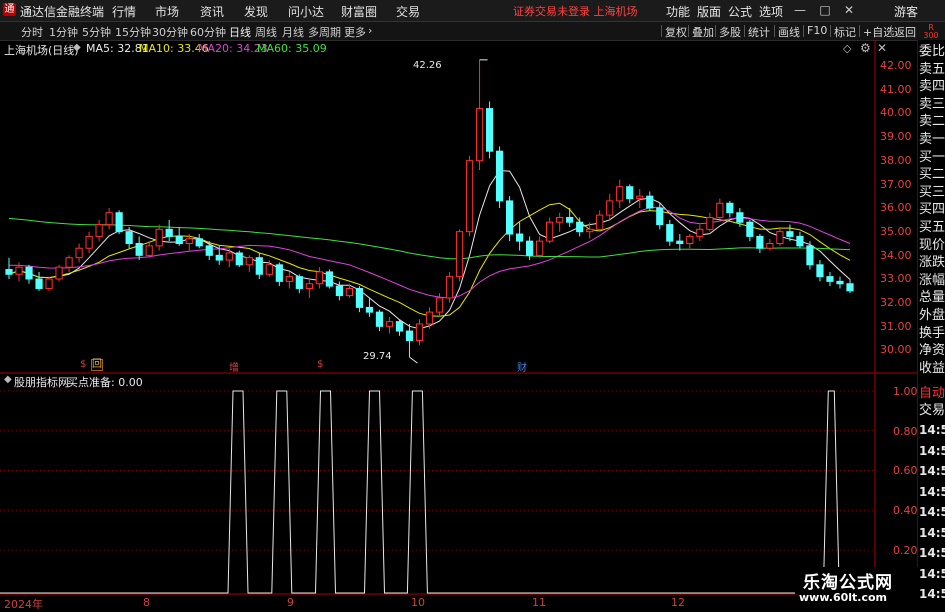  I want to click on period-15min: 15分钟, so click(133, 32).